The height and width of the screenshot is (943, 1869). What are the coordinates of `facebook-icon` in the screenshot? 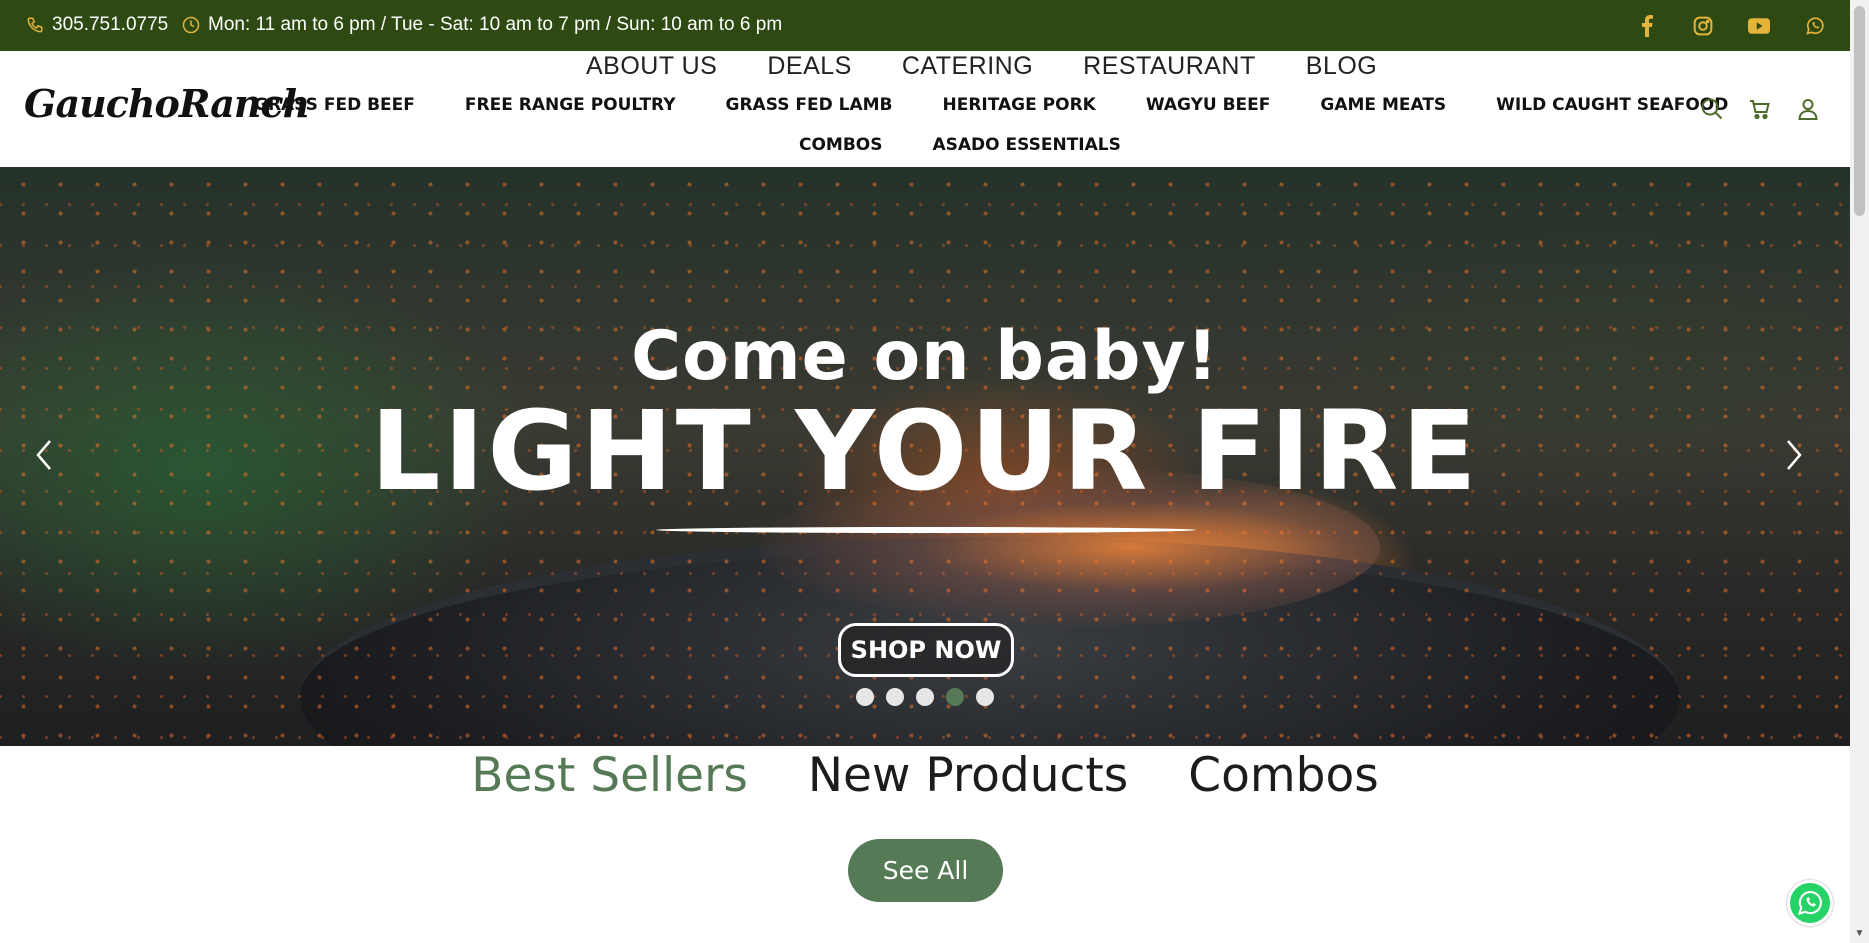 It's located at (1647, 26).